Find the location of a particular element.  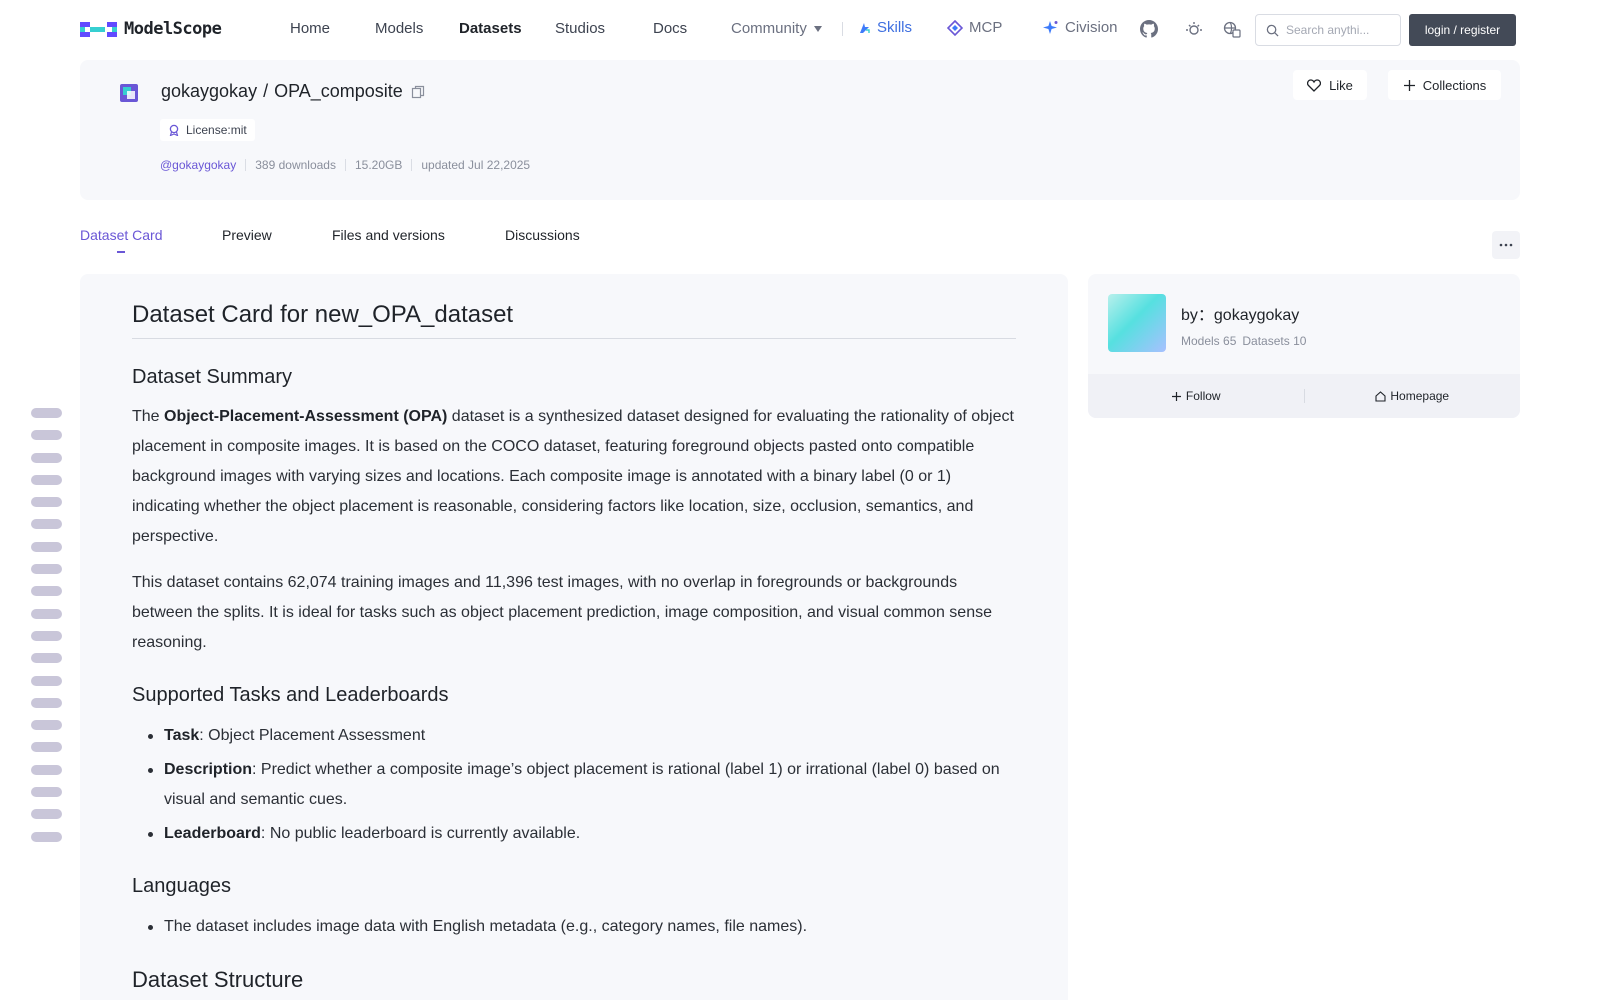

dataset-avatar-icon is located at coordinates (129, 93).